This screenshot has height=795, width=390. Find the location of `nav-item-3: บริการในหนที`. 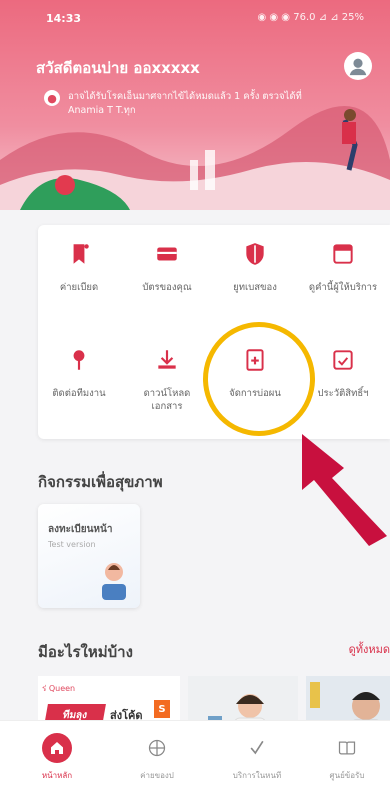

nav-item-3: บริการในหนที is located at coordinates (257, 757).